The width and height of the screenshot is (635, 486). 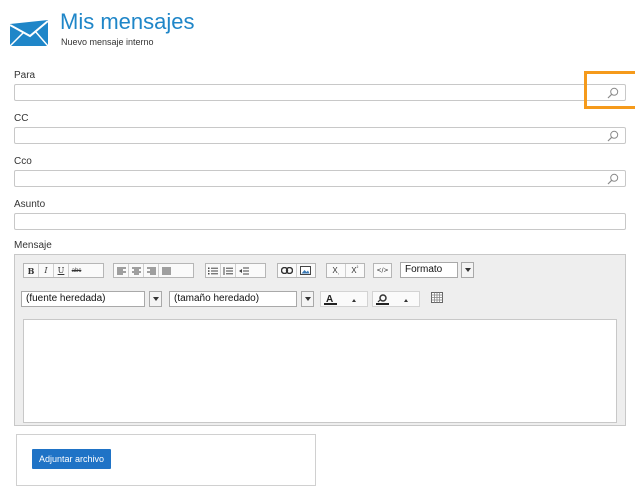 I want to click on attachments-panel: Adjuntar archivo, so click(x=166, y=460).